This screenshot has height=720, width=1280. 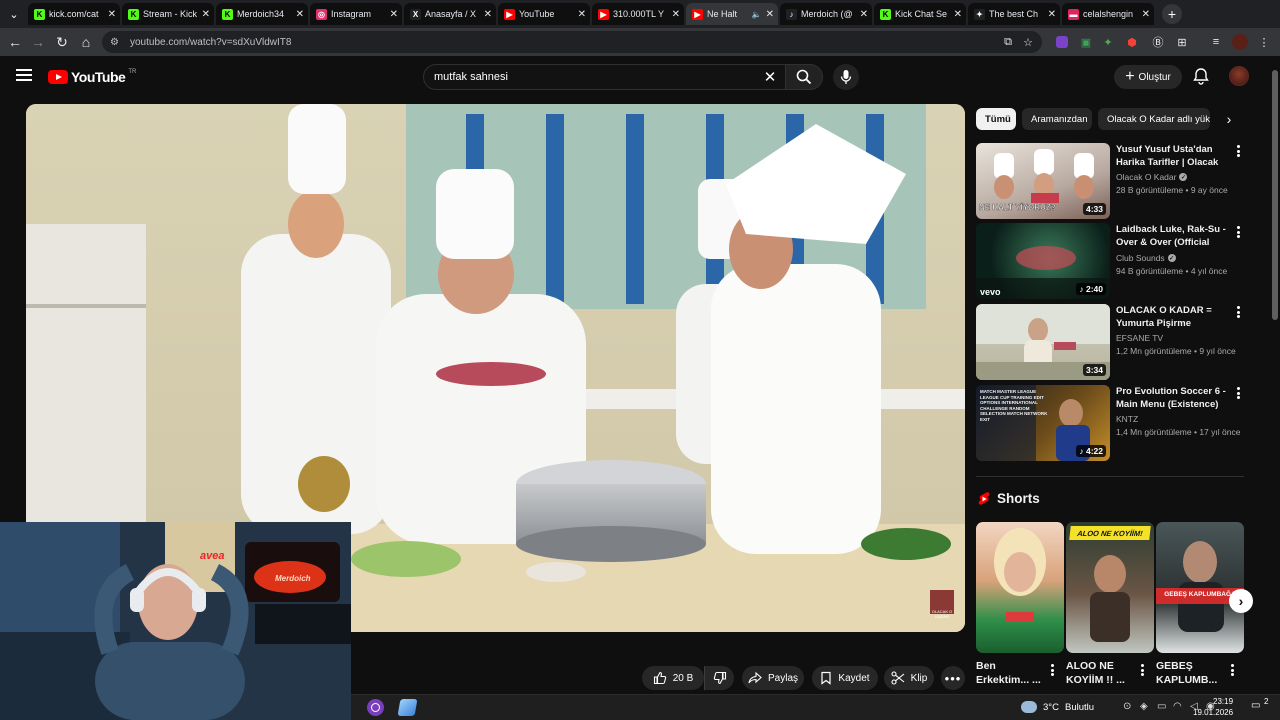 I want to click on forward-button: →, so click(x=38, y=42).